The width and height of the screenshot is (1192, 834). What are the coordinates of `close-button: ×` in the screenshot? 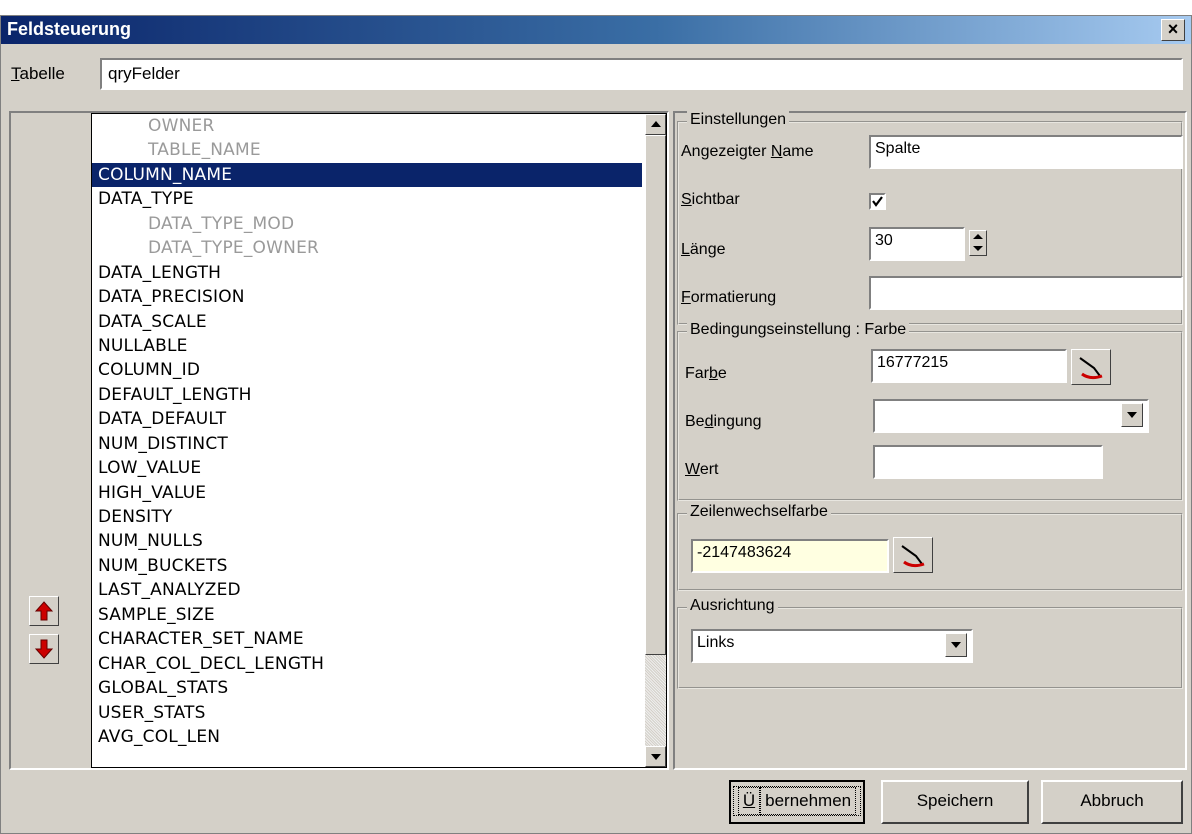 It's located at (1173, 30).